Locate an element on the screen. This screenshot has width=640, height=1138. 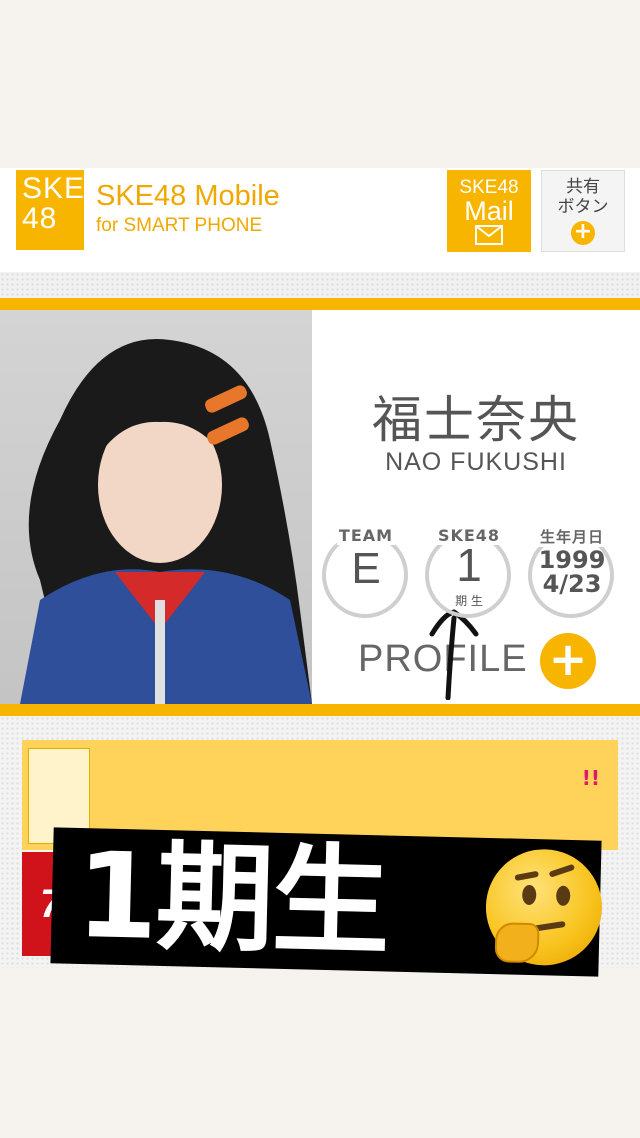
member-portrait-illustration is located at coordinates (166, 521).